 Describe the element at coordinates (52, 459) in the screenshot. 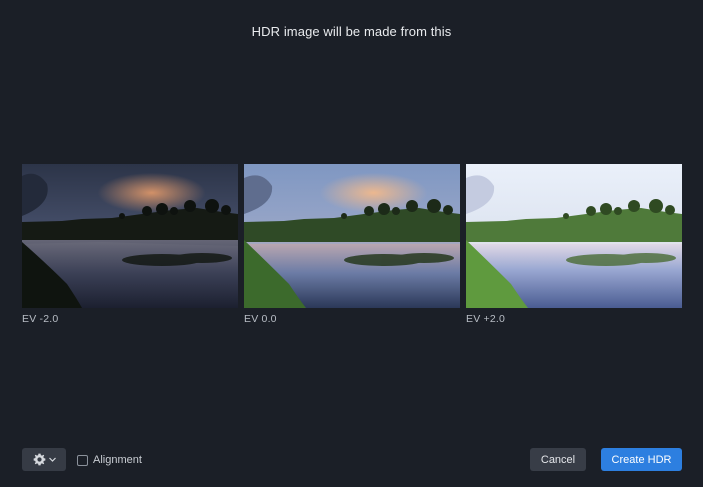

I see `chevron-down-icon` at that location.